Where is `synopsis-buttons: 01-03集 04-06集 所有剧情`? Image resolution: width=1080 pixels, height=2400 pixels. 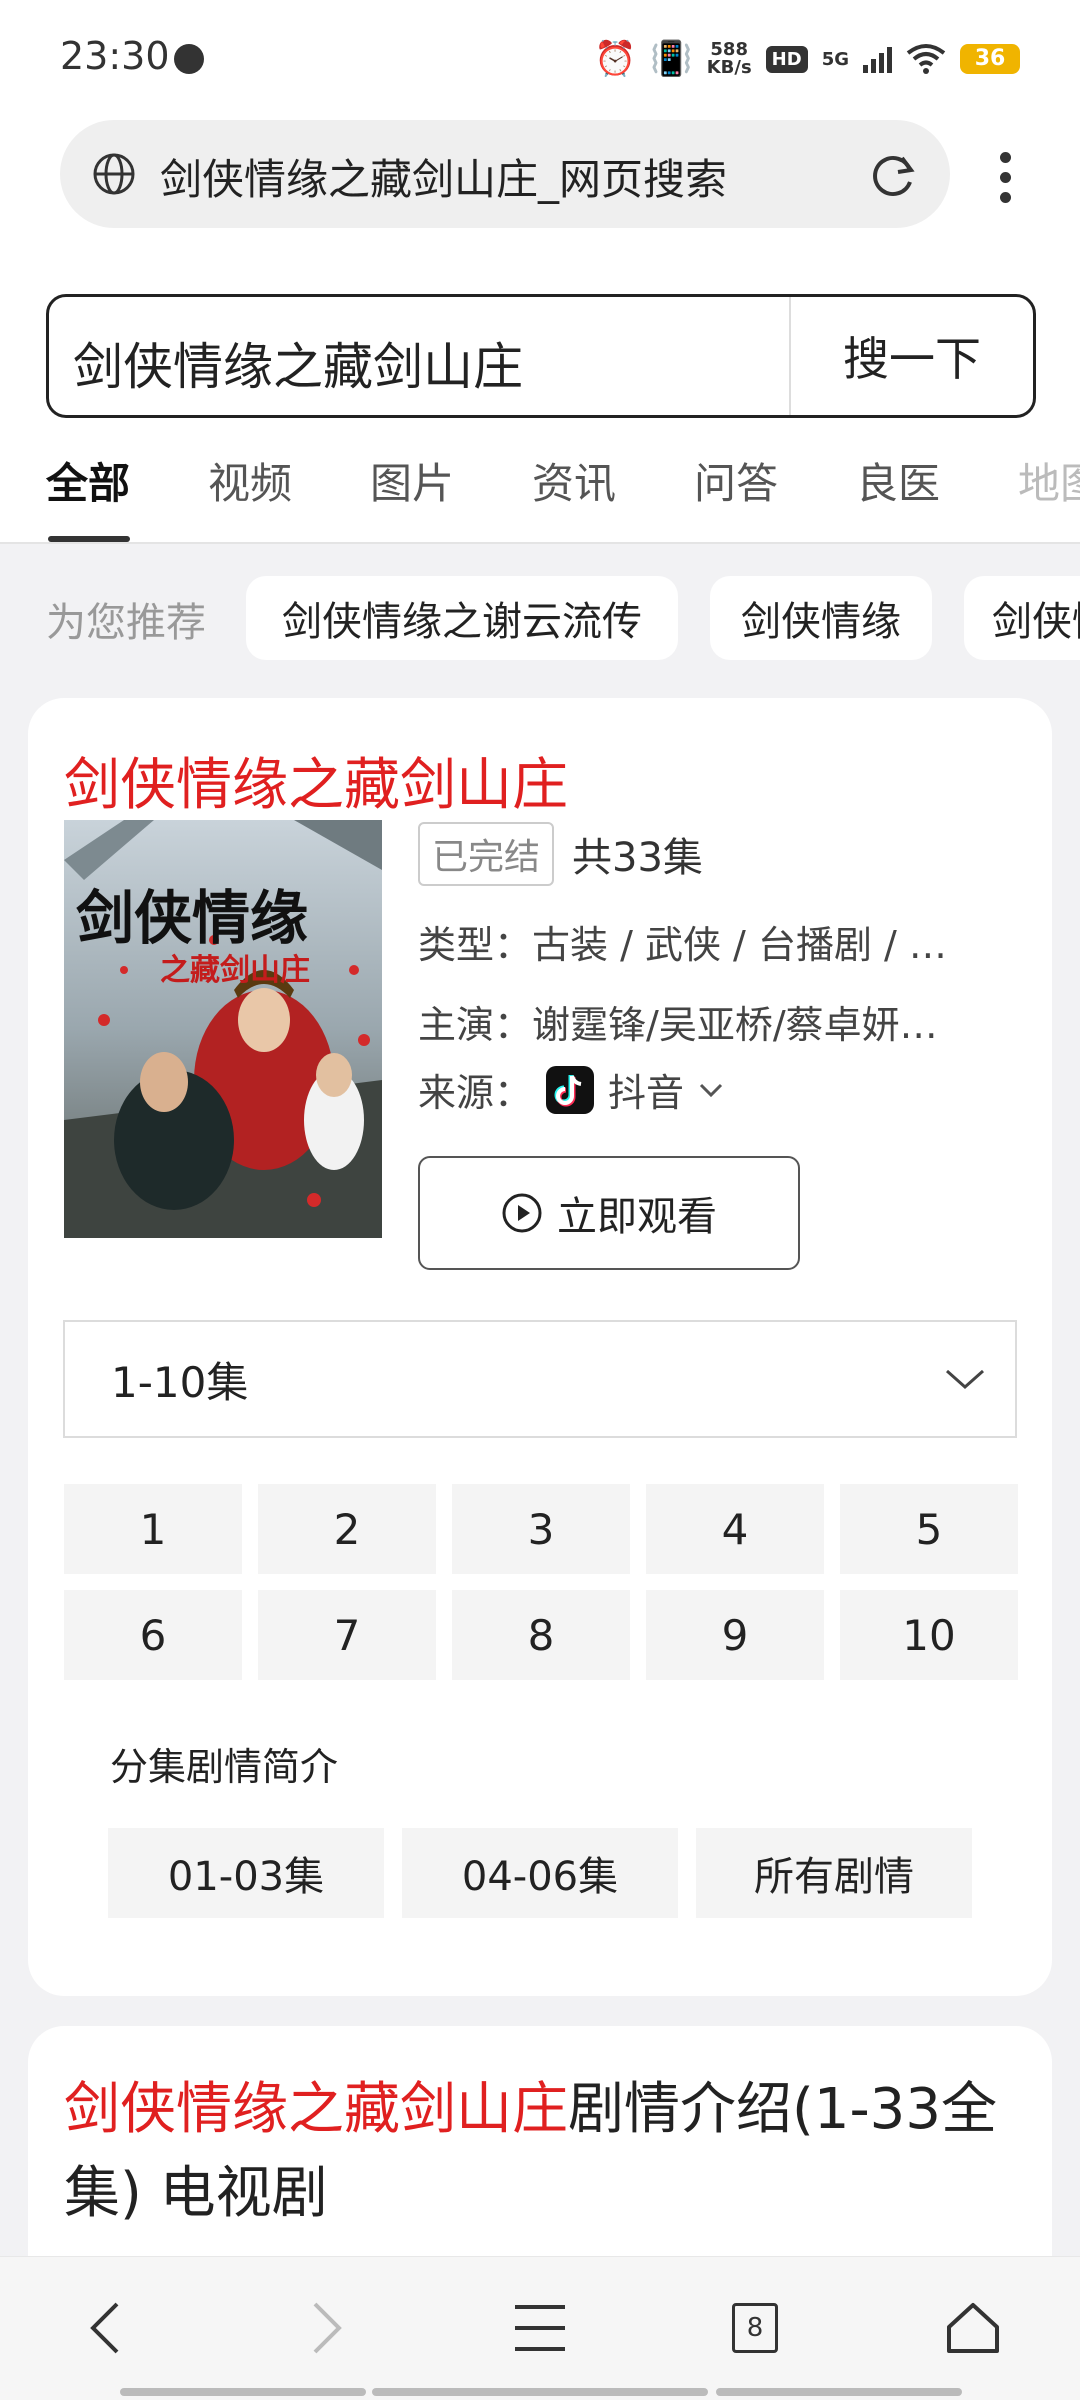 synopsis-buttons: 01-03集 04-06集 所有剧情 is located at coordinates (540, 1873).